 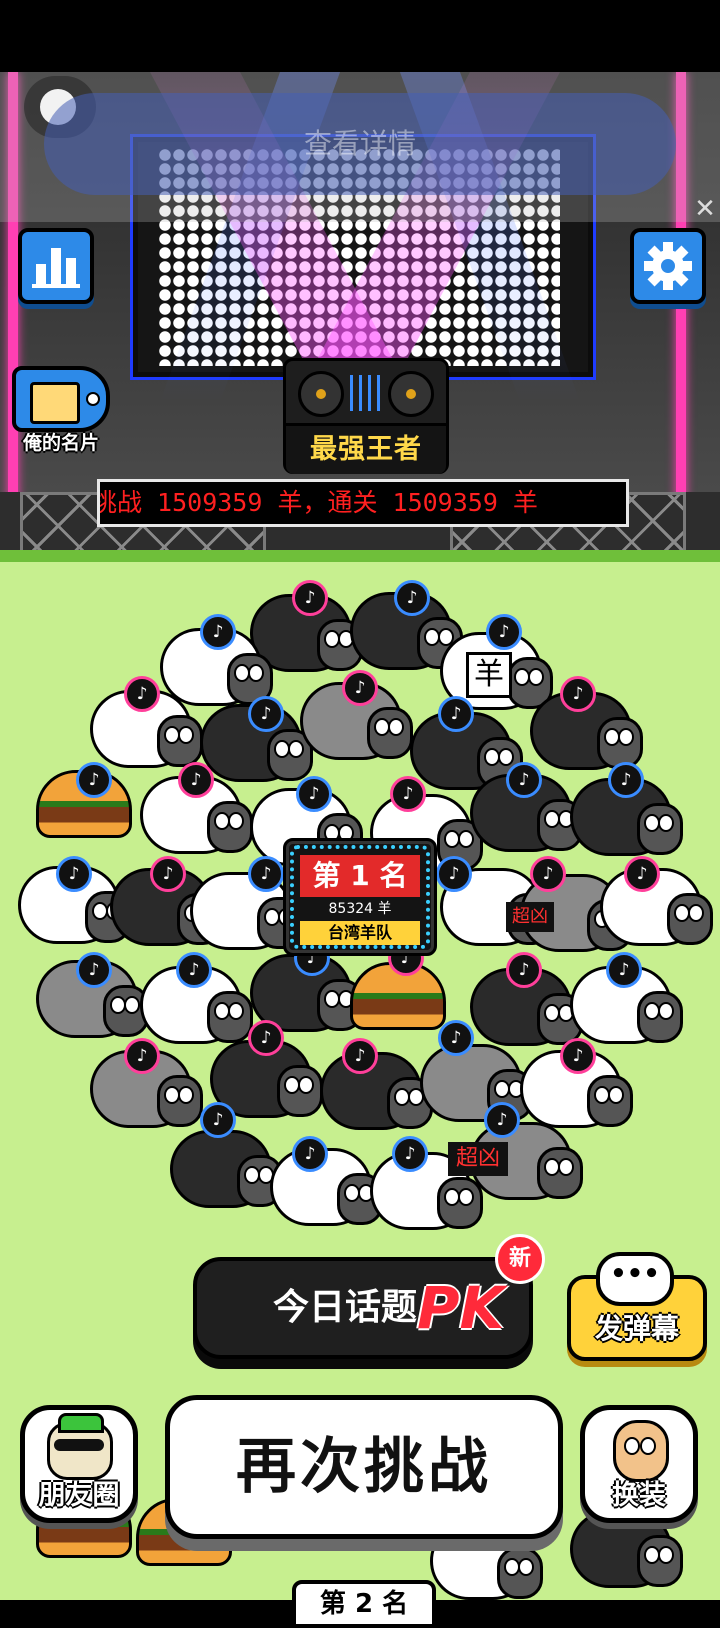 I want to click on settings-button, so click(x=668, y=266).